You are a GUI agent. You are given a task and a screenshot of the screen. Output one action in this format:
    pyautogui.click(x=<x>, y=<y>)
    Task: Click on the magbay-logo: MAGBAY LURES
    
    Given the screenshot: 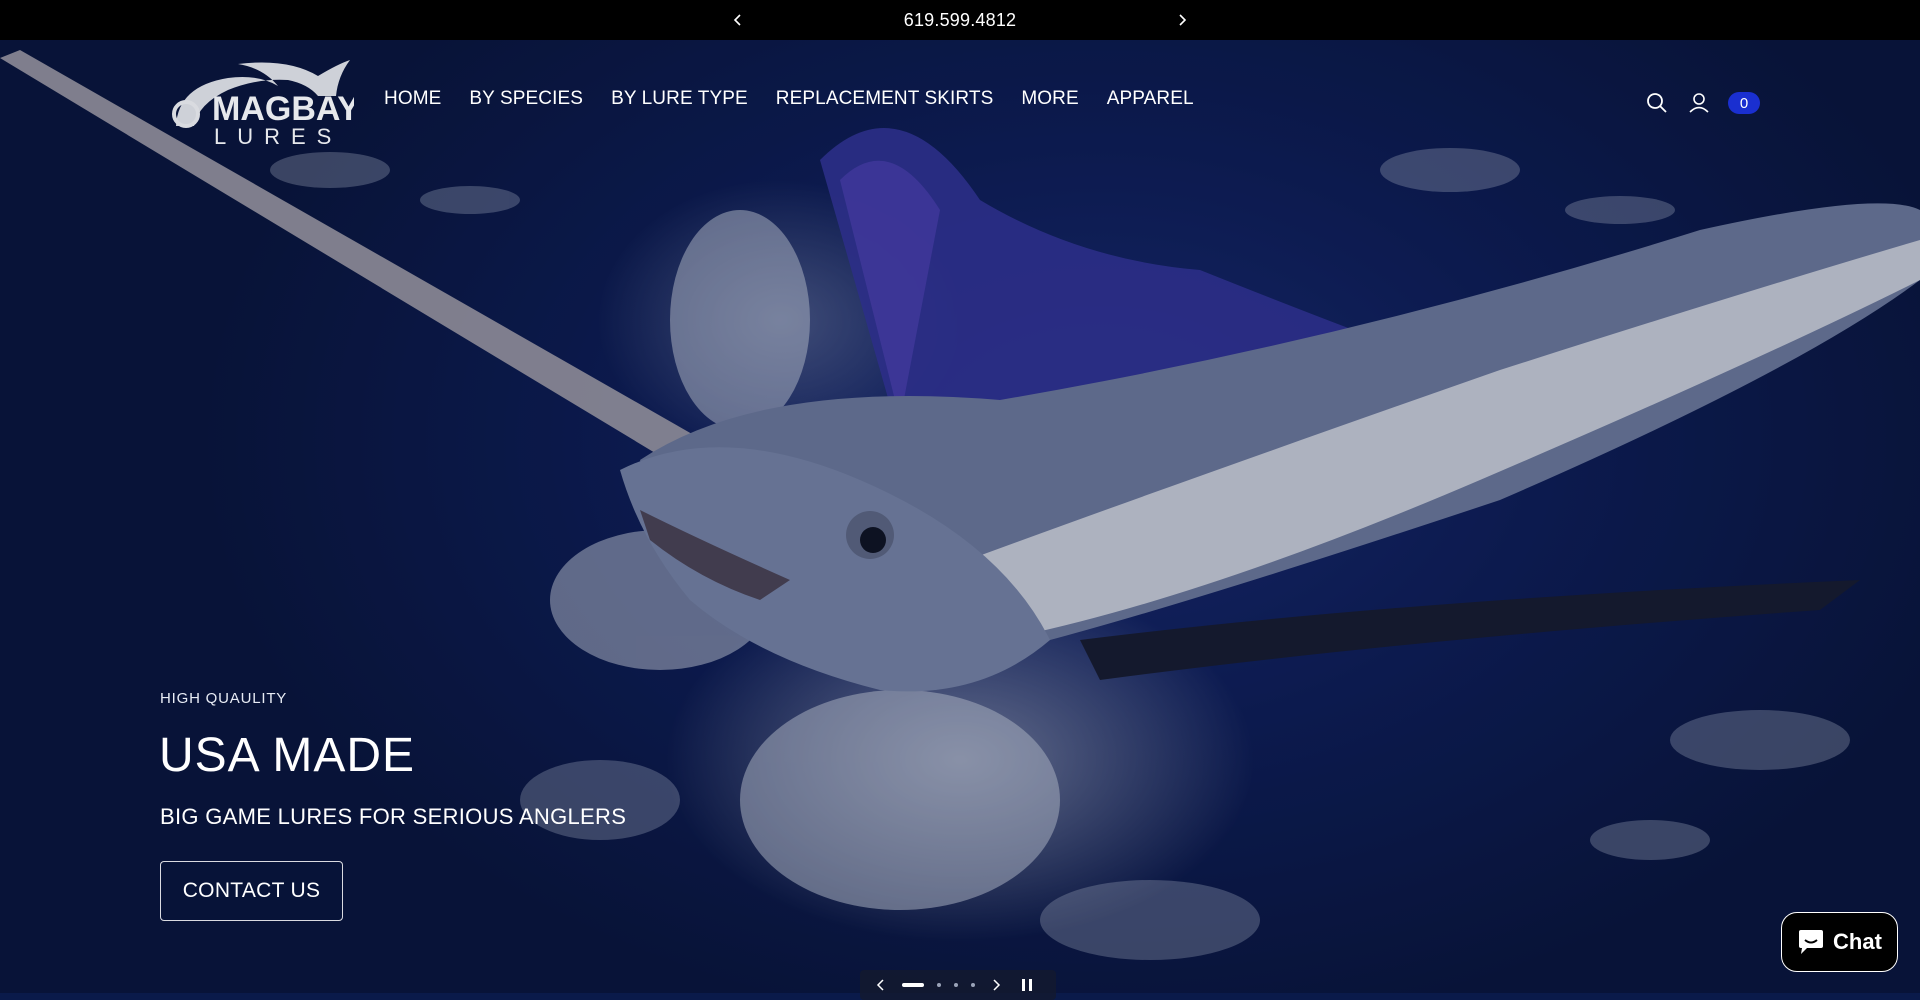 What is the action you would take?
    pyautogui.click(x=264, y=102)
    